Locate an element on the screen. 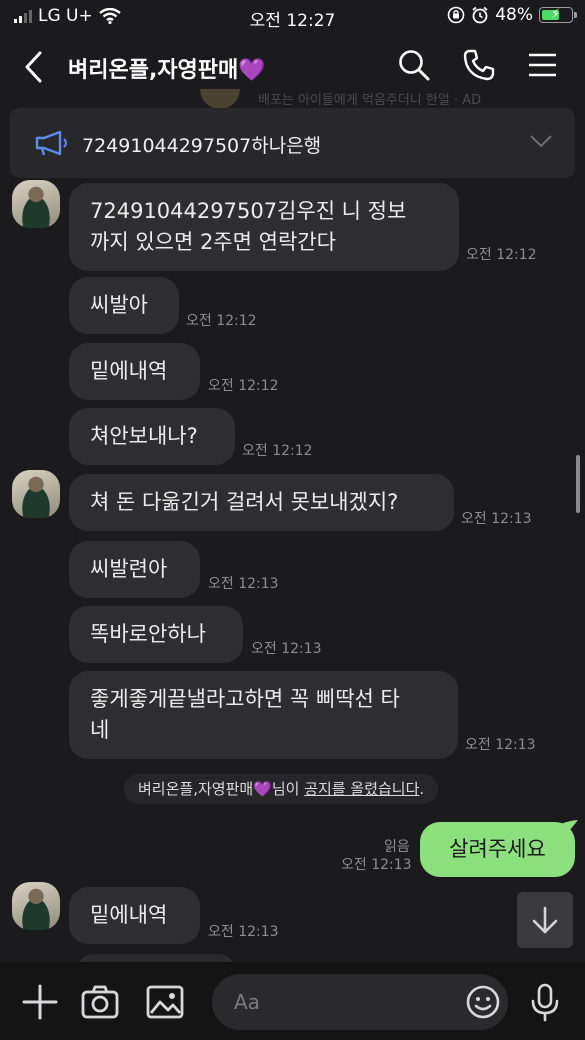 The width and height of the screenshot is (585, 1040). system-notice-message: 벼리온플,자영판매💜님이 공지를 올렸습니다. is located at coordinates (281, 789).